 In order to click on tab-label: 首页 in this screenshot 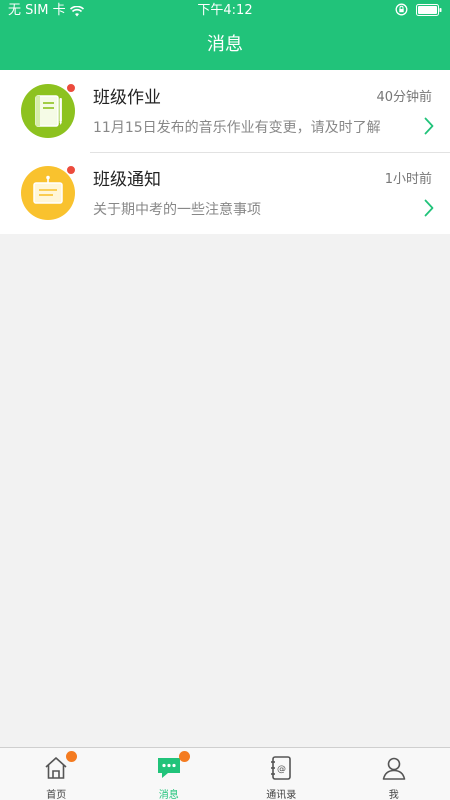, I will do `click(56, 795)`.